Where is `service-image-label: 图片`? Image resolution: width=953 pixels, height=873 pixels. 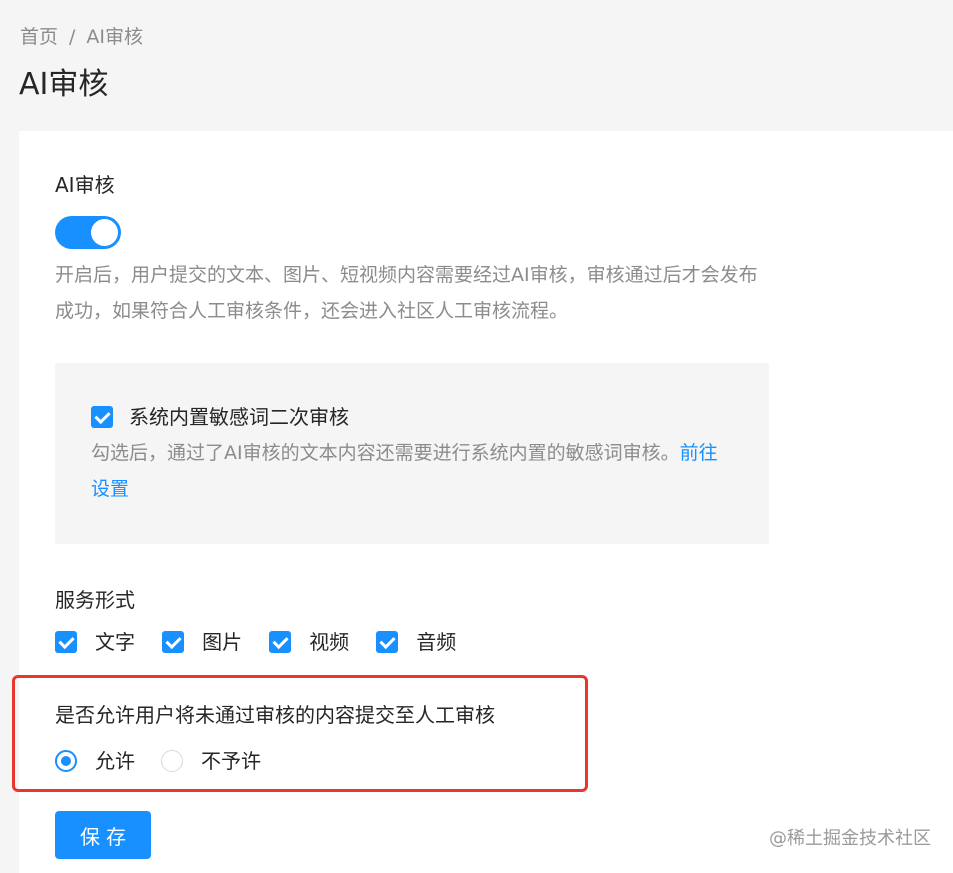
service-image-label: 图片 is located at coordinates (222, 642).